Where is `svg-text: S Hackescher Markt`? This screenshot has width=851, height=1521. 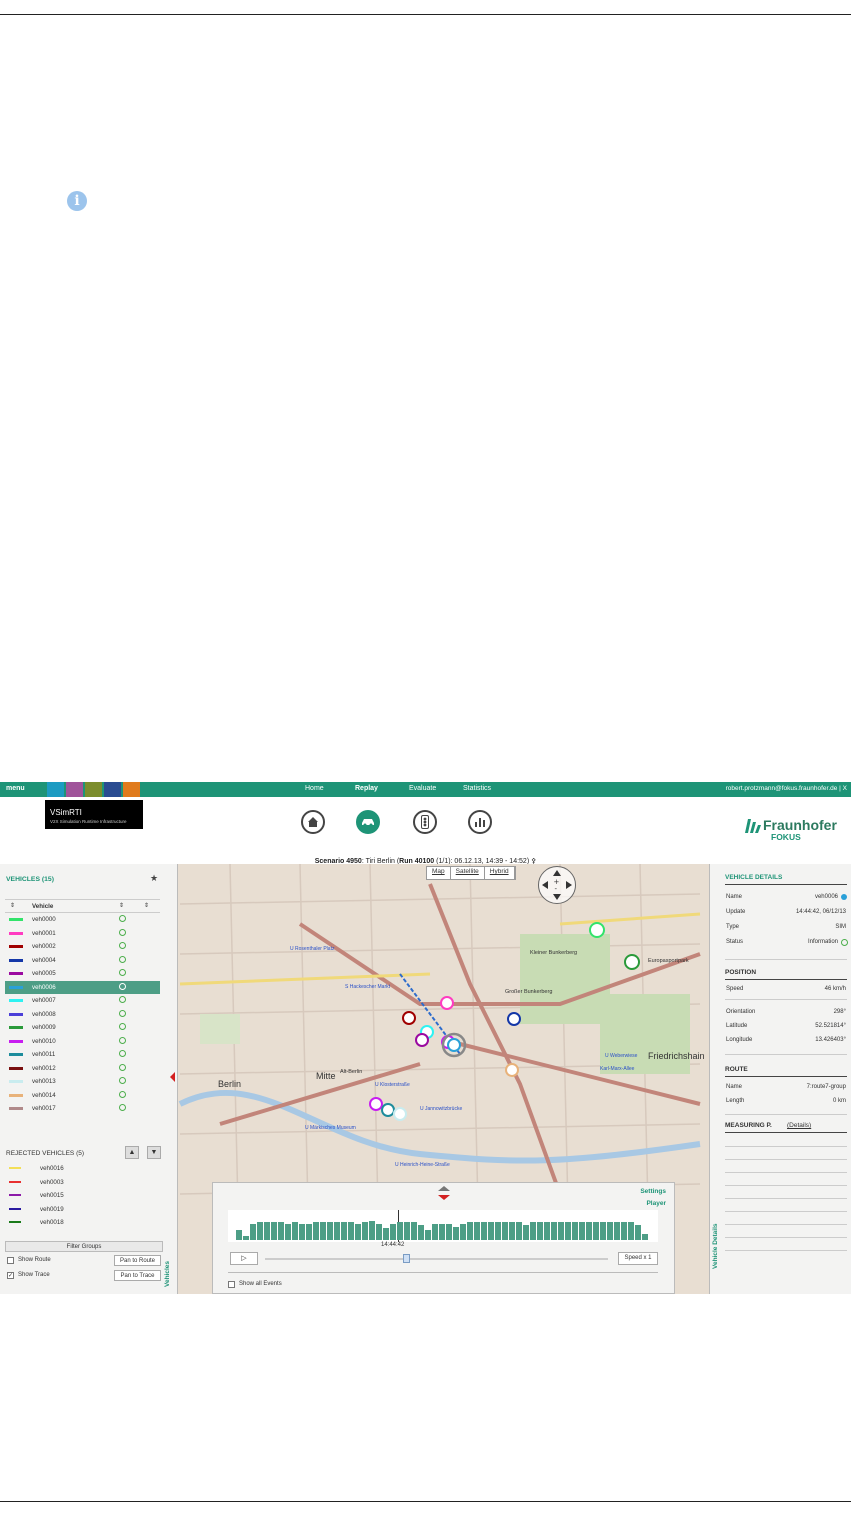
svg-text: S Hackescher Markt is located at coordinates (368, 987).